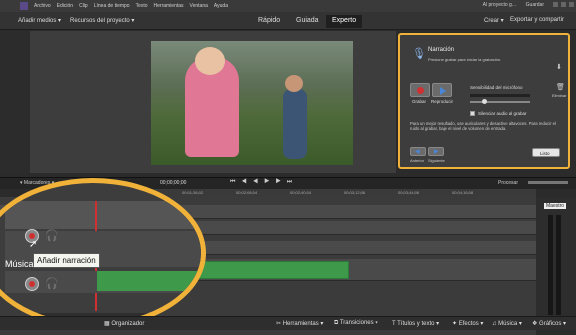  What do you see at coordinates (419, 54) in the screenshot?
I see `microphone-icon: 🎙` at bounding box center [419, 54].